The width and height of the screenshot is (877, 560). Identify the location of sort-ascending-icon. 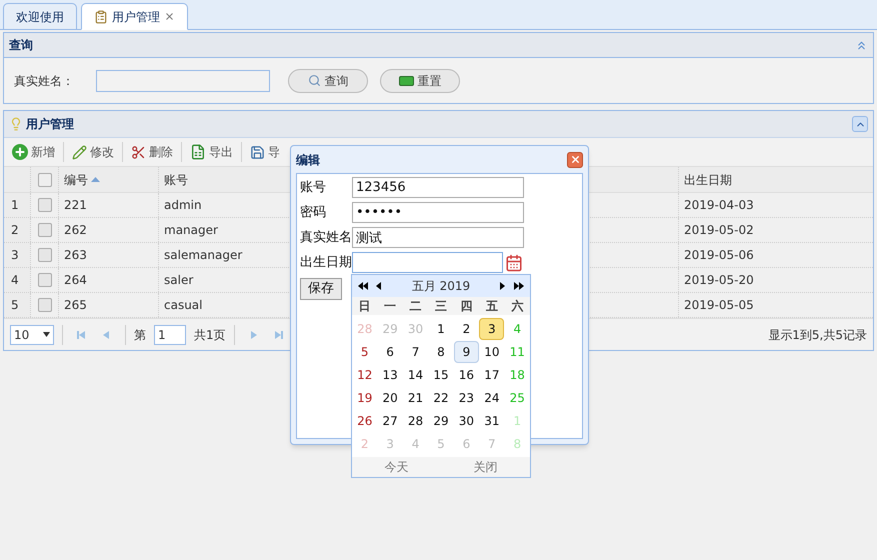
(95, 179).